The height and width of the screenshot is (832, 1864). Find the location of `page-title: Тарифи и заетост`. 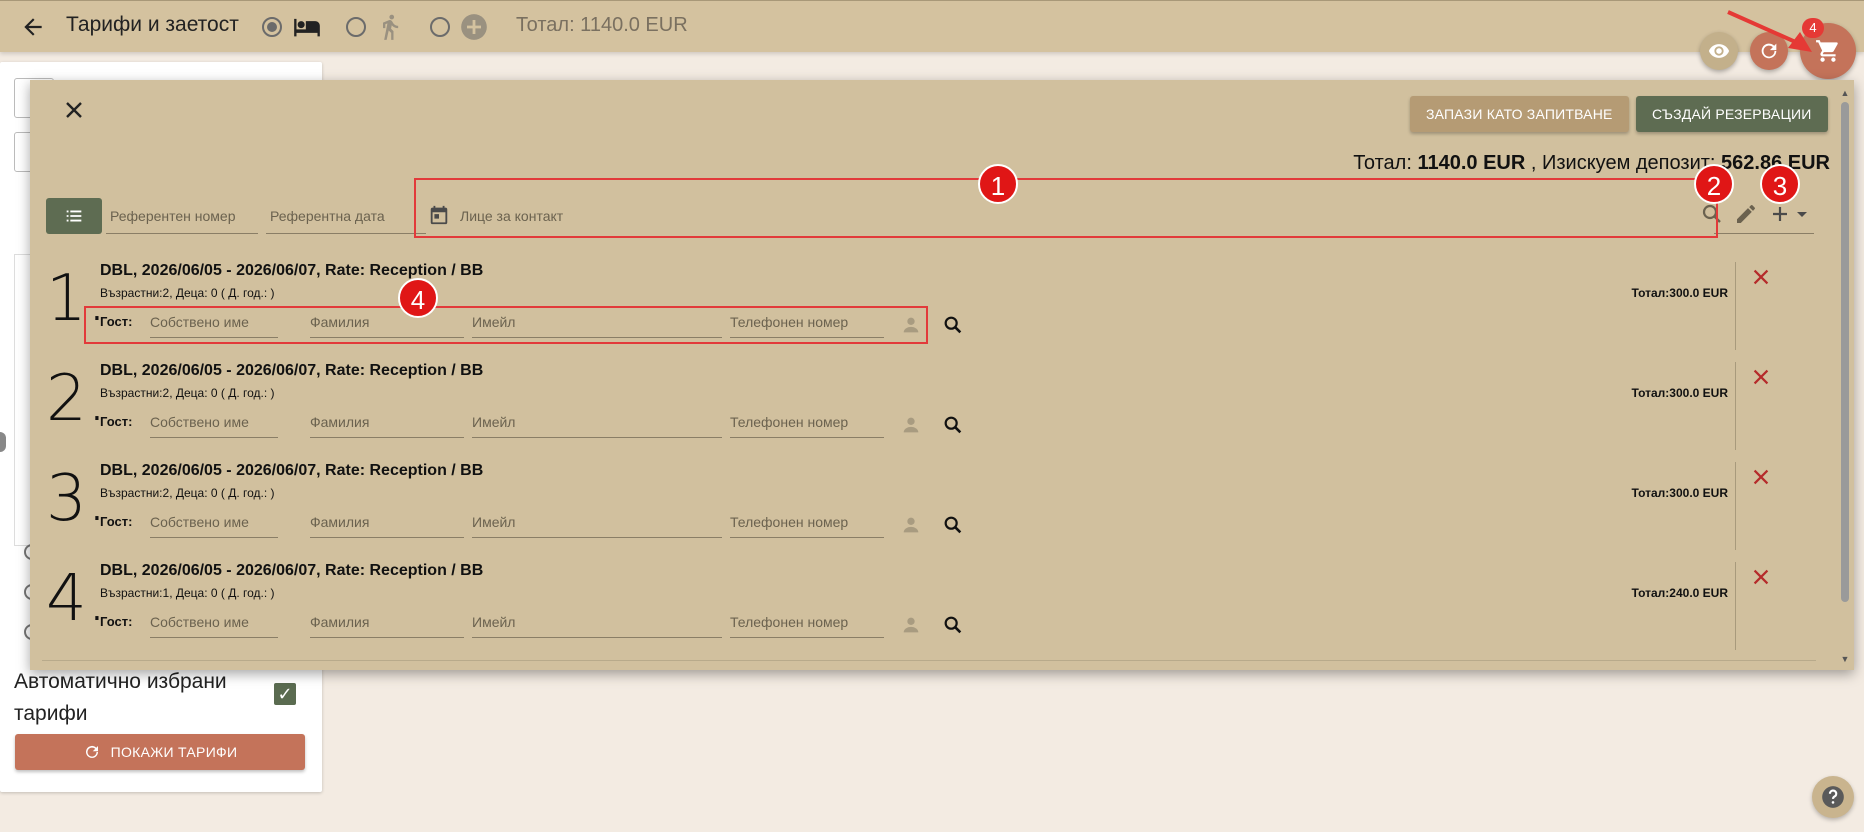

page-title: Тарифи и заетост is located at coordinates (152, 24).